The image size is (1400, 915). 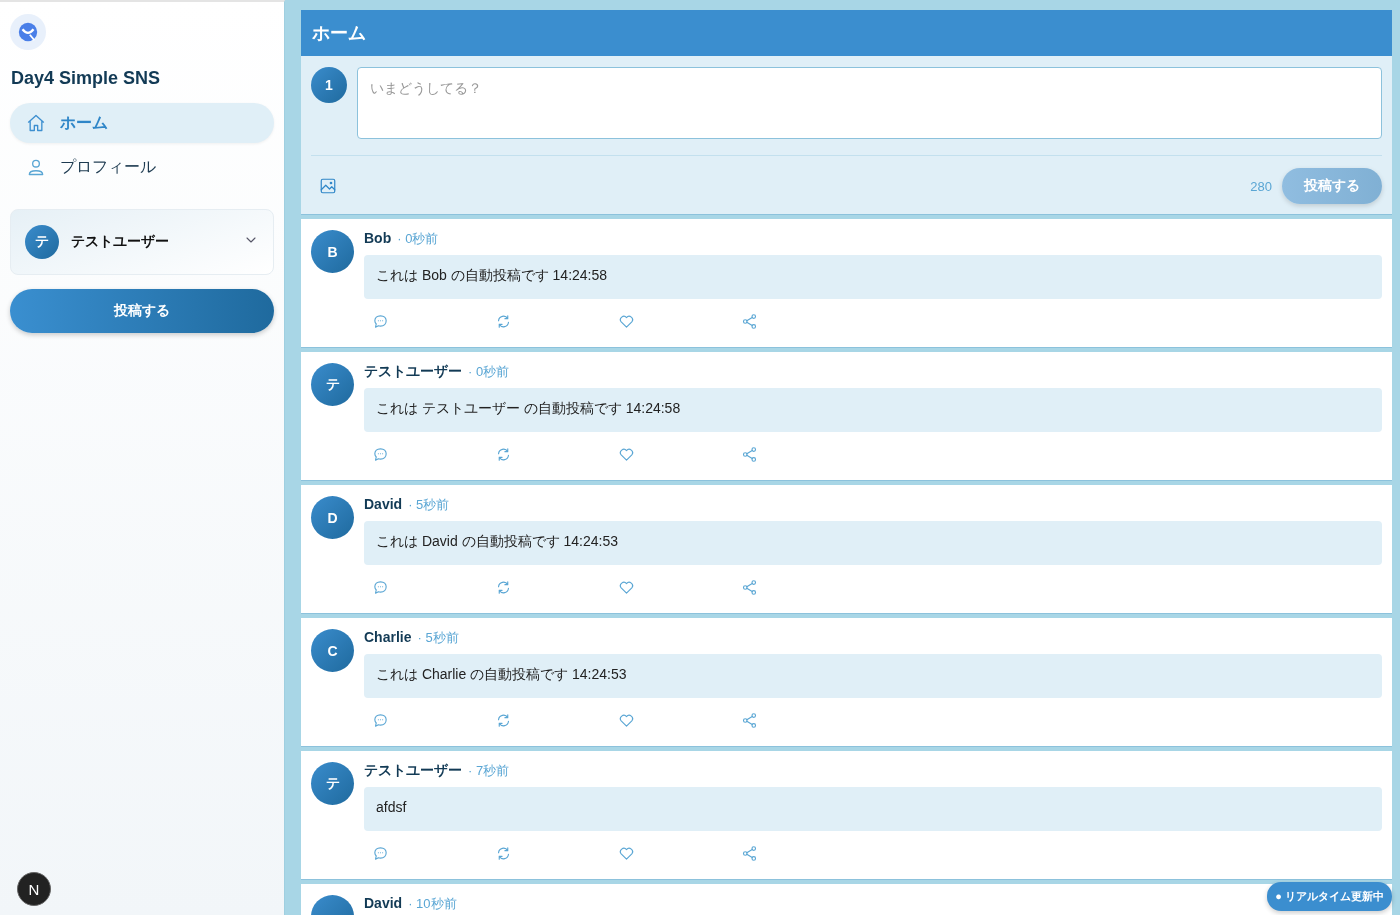 I want to click on app-title: Day4 Simple SNS, so click(x=86, y=78).